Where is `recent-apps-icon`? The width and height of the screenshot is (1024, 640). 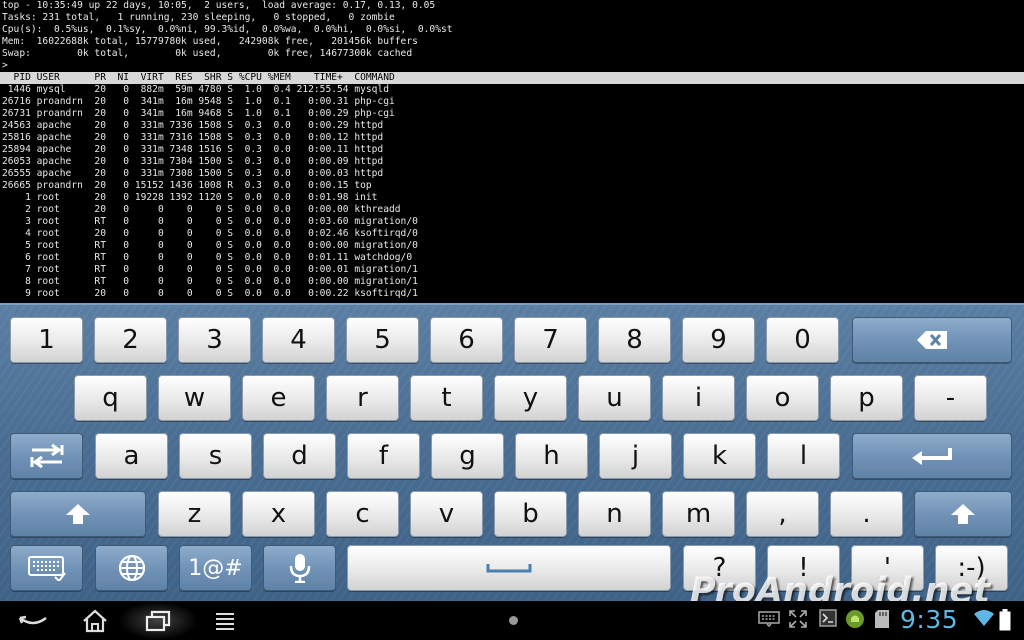
recent-apps-icon is located at coordinates (158, 621).